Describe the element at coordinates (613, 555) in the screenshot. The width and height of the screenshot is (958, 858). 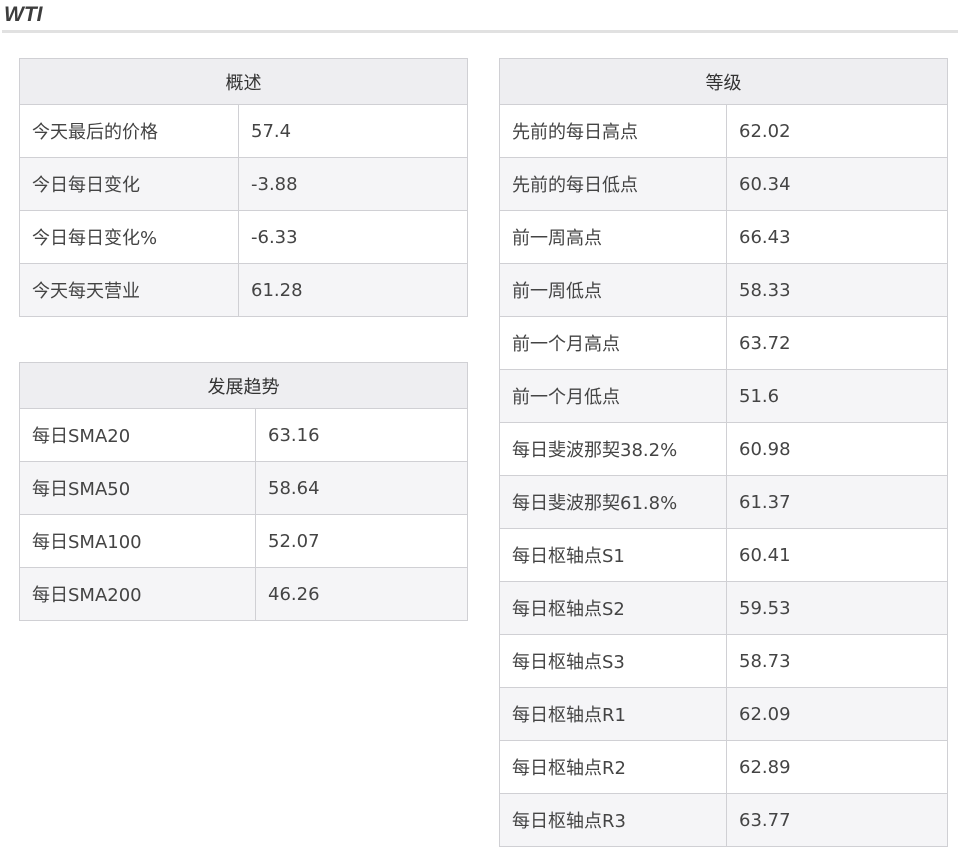
I see `row-label: 每日枢轴点S1` at that location.